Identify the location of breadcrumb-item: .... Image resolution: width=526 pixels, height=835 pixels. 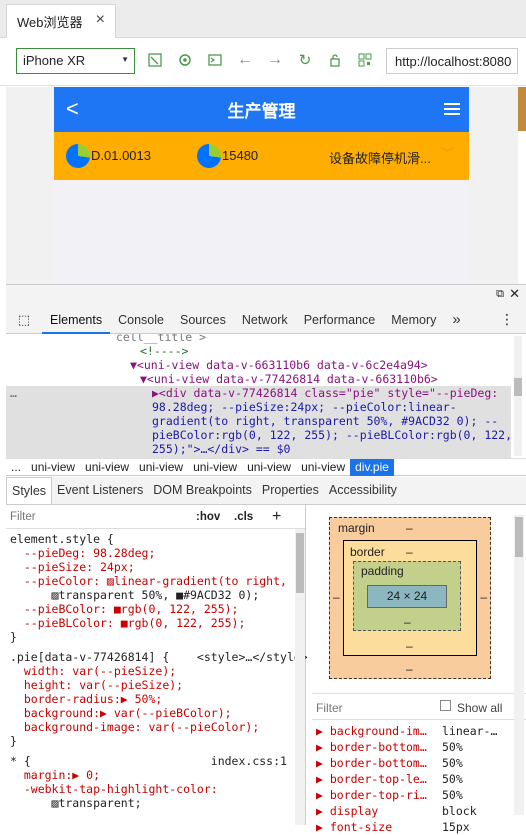
(16, 467).